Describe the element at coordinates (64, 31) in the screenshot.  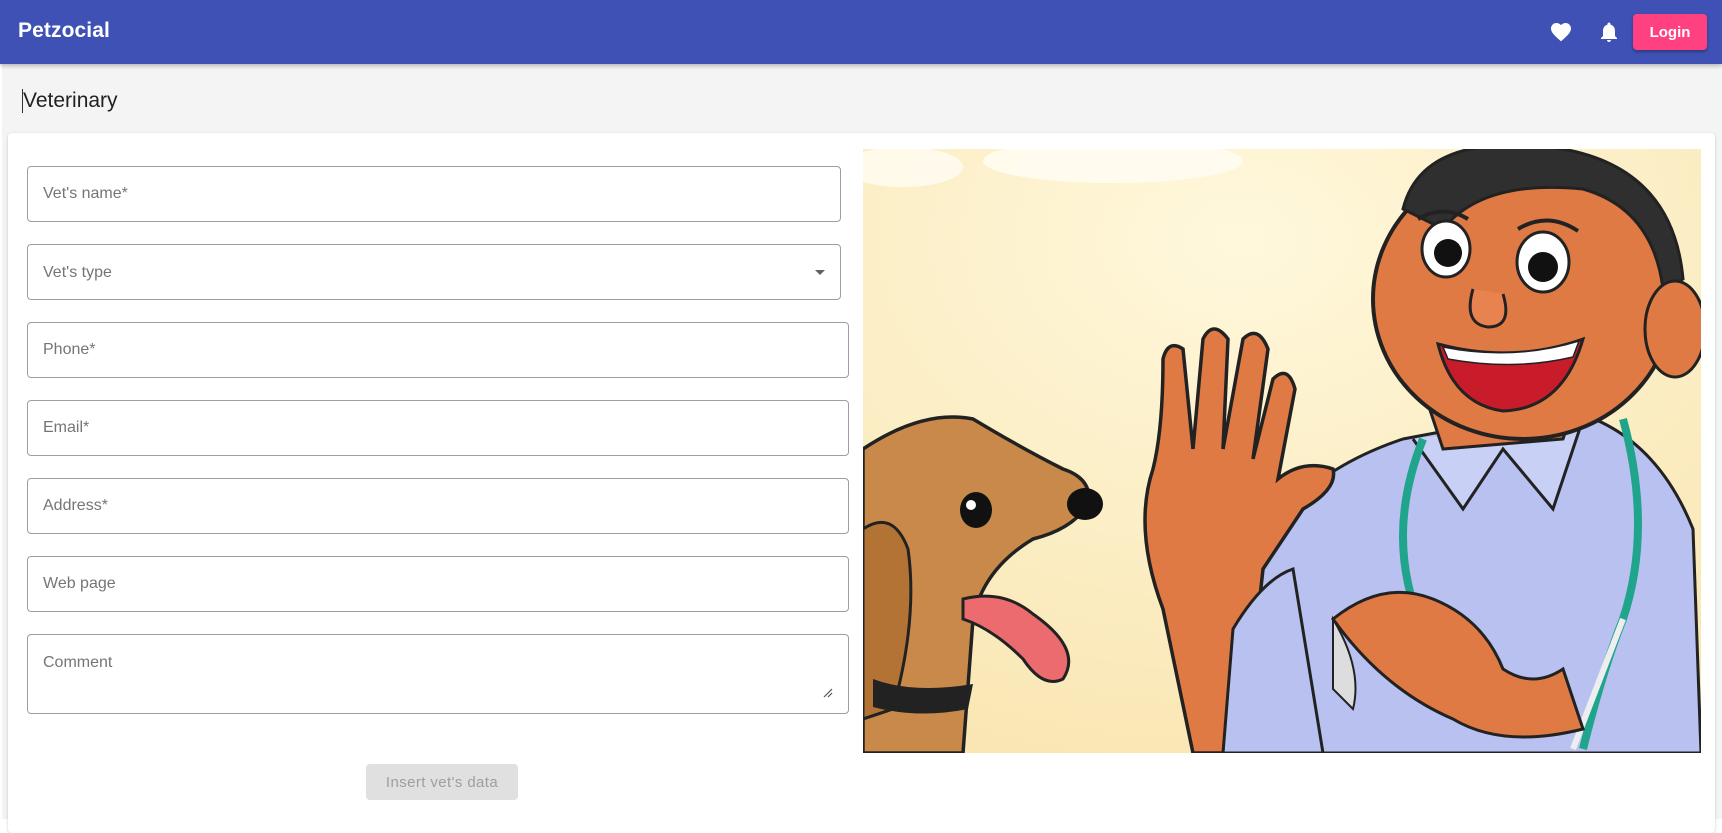
I see `app-title: Petzocial` at that location.